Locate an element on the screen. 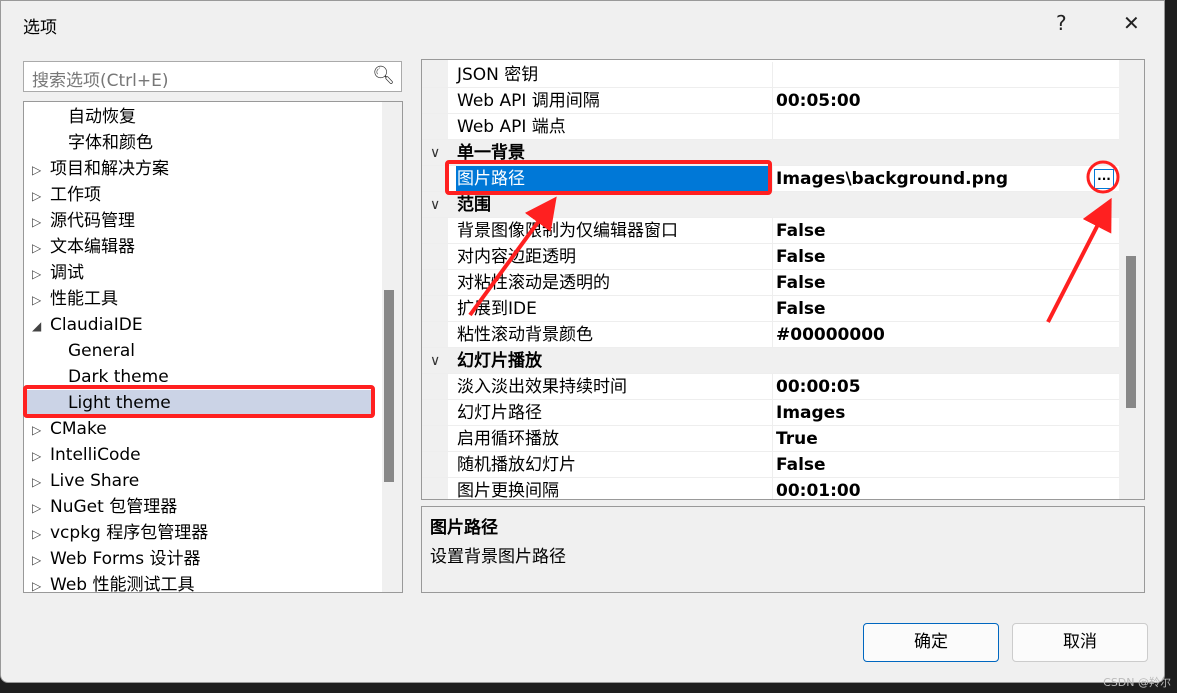 This screenshot has width=1177, height=693. tree-item-label: Web 性能测试工具 is located at coordinates (122, 584).